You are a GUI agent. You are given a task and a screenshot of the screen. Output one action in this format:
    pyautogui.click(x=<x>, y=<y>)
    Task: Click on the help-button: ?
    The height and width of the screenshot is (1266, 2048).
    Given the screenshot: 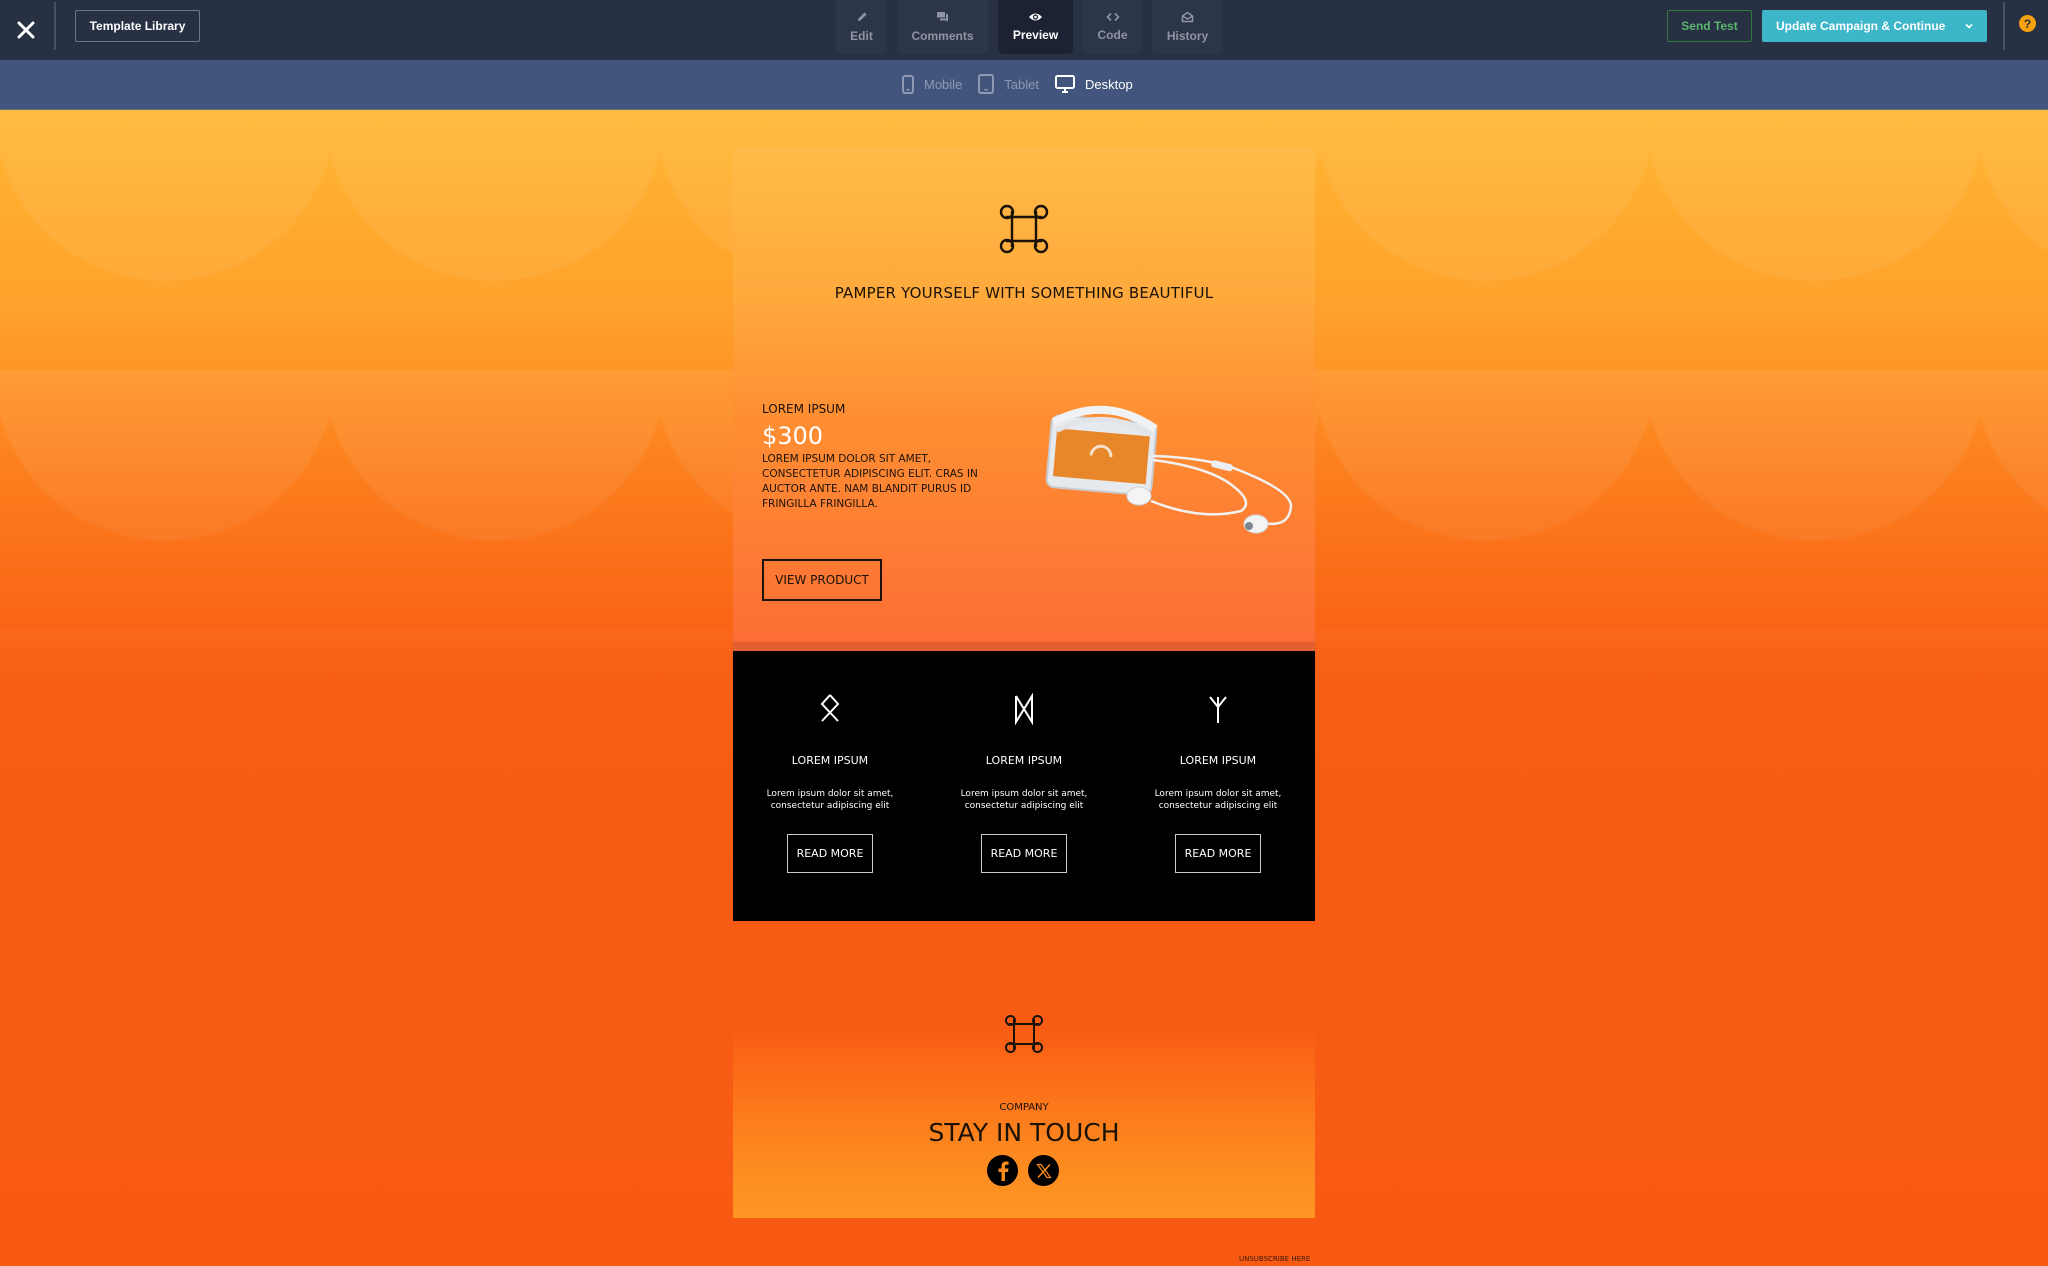 What is the action you would take?
    pyautogui.click(x=2027, y=23)
    